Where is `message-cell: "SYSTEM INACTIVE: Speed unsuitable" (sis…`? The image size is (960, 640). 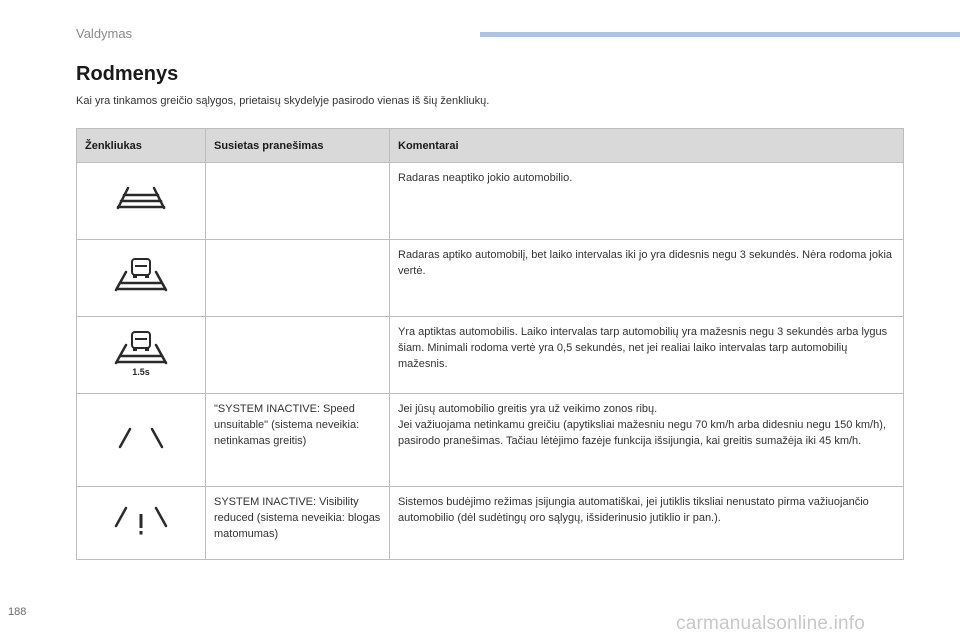 message-cell: "SYSTEM INACTIVE: Speed unsuitable" (sis… is located at coordinates (297, 440).